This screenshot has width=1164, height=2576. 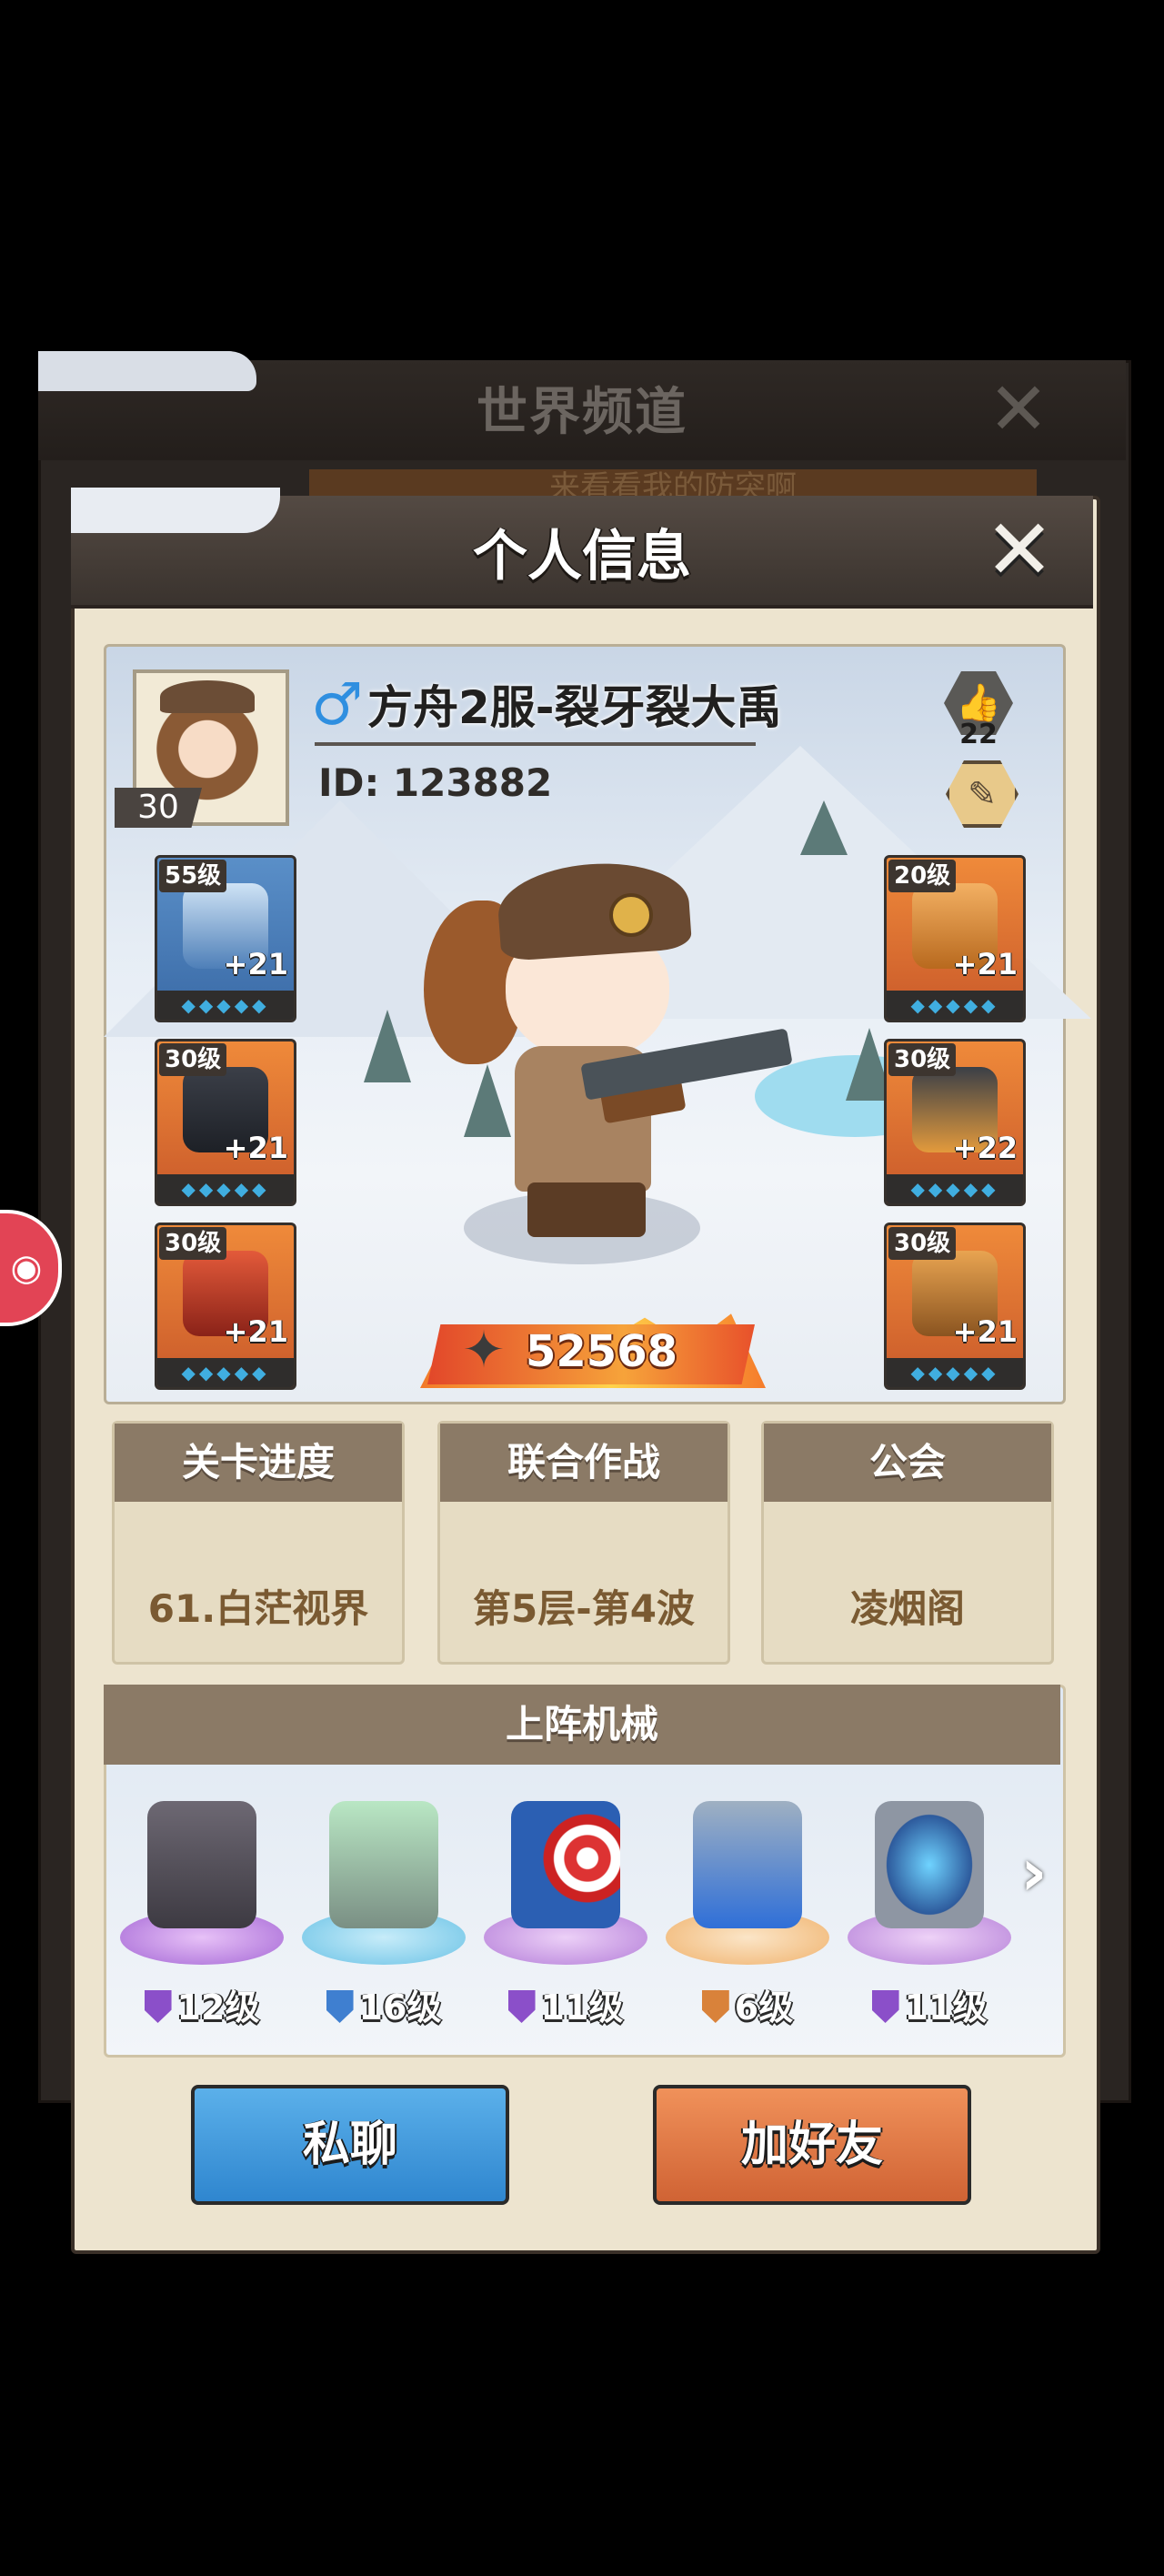 I want to click on shield-robot-icon, so click(x=566, y=1864).